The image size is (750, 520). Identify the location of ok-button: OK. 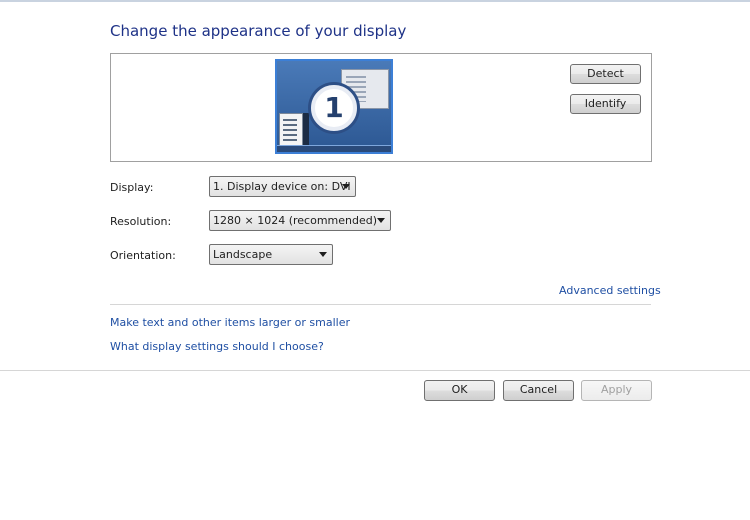
(459, 390).